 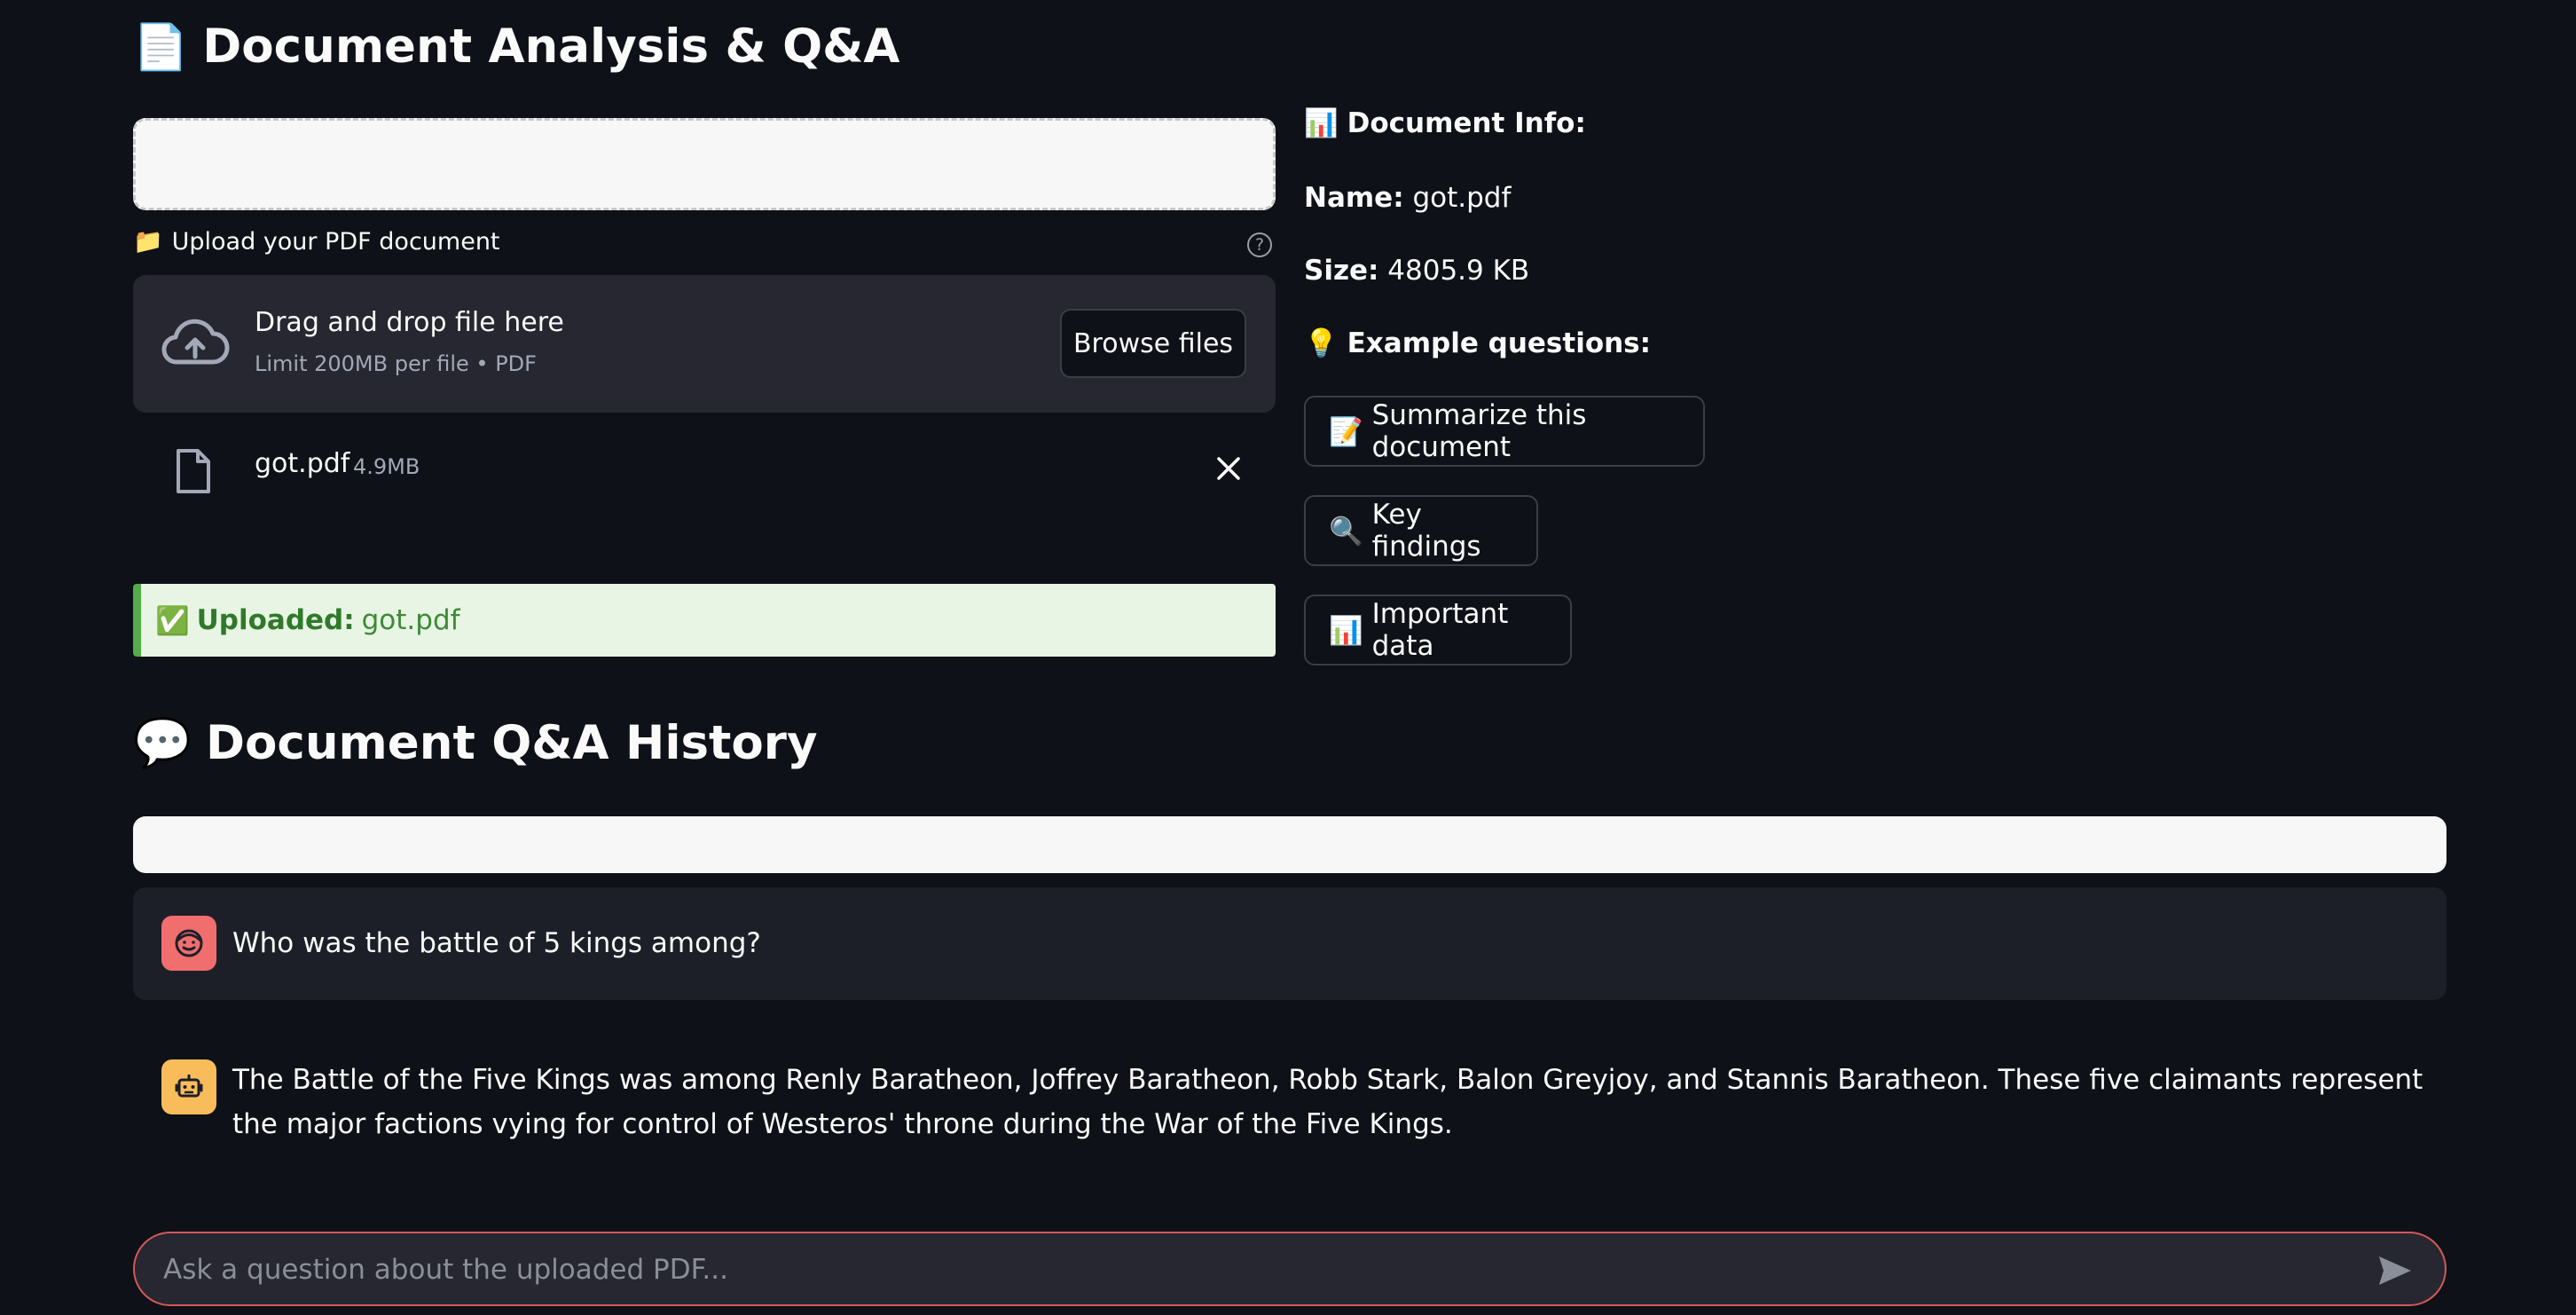 I want to click on document-info-heading: 📊 Document Info:, so click(x=1445, y=123).